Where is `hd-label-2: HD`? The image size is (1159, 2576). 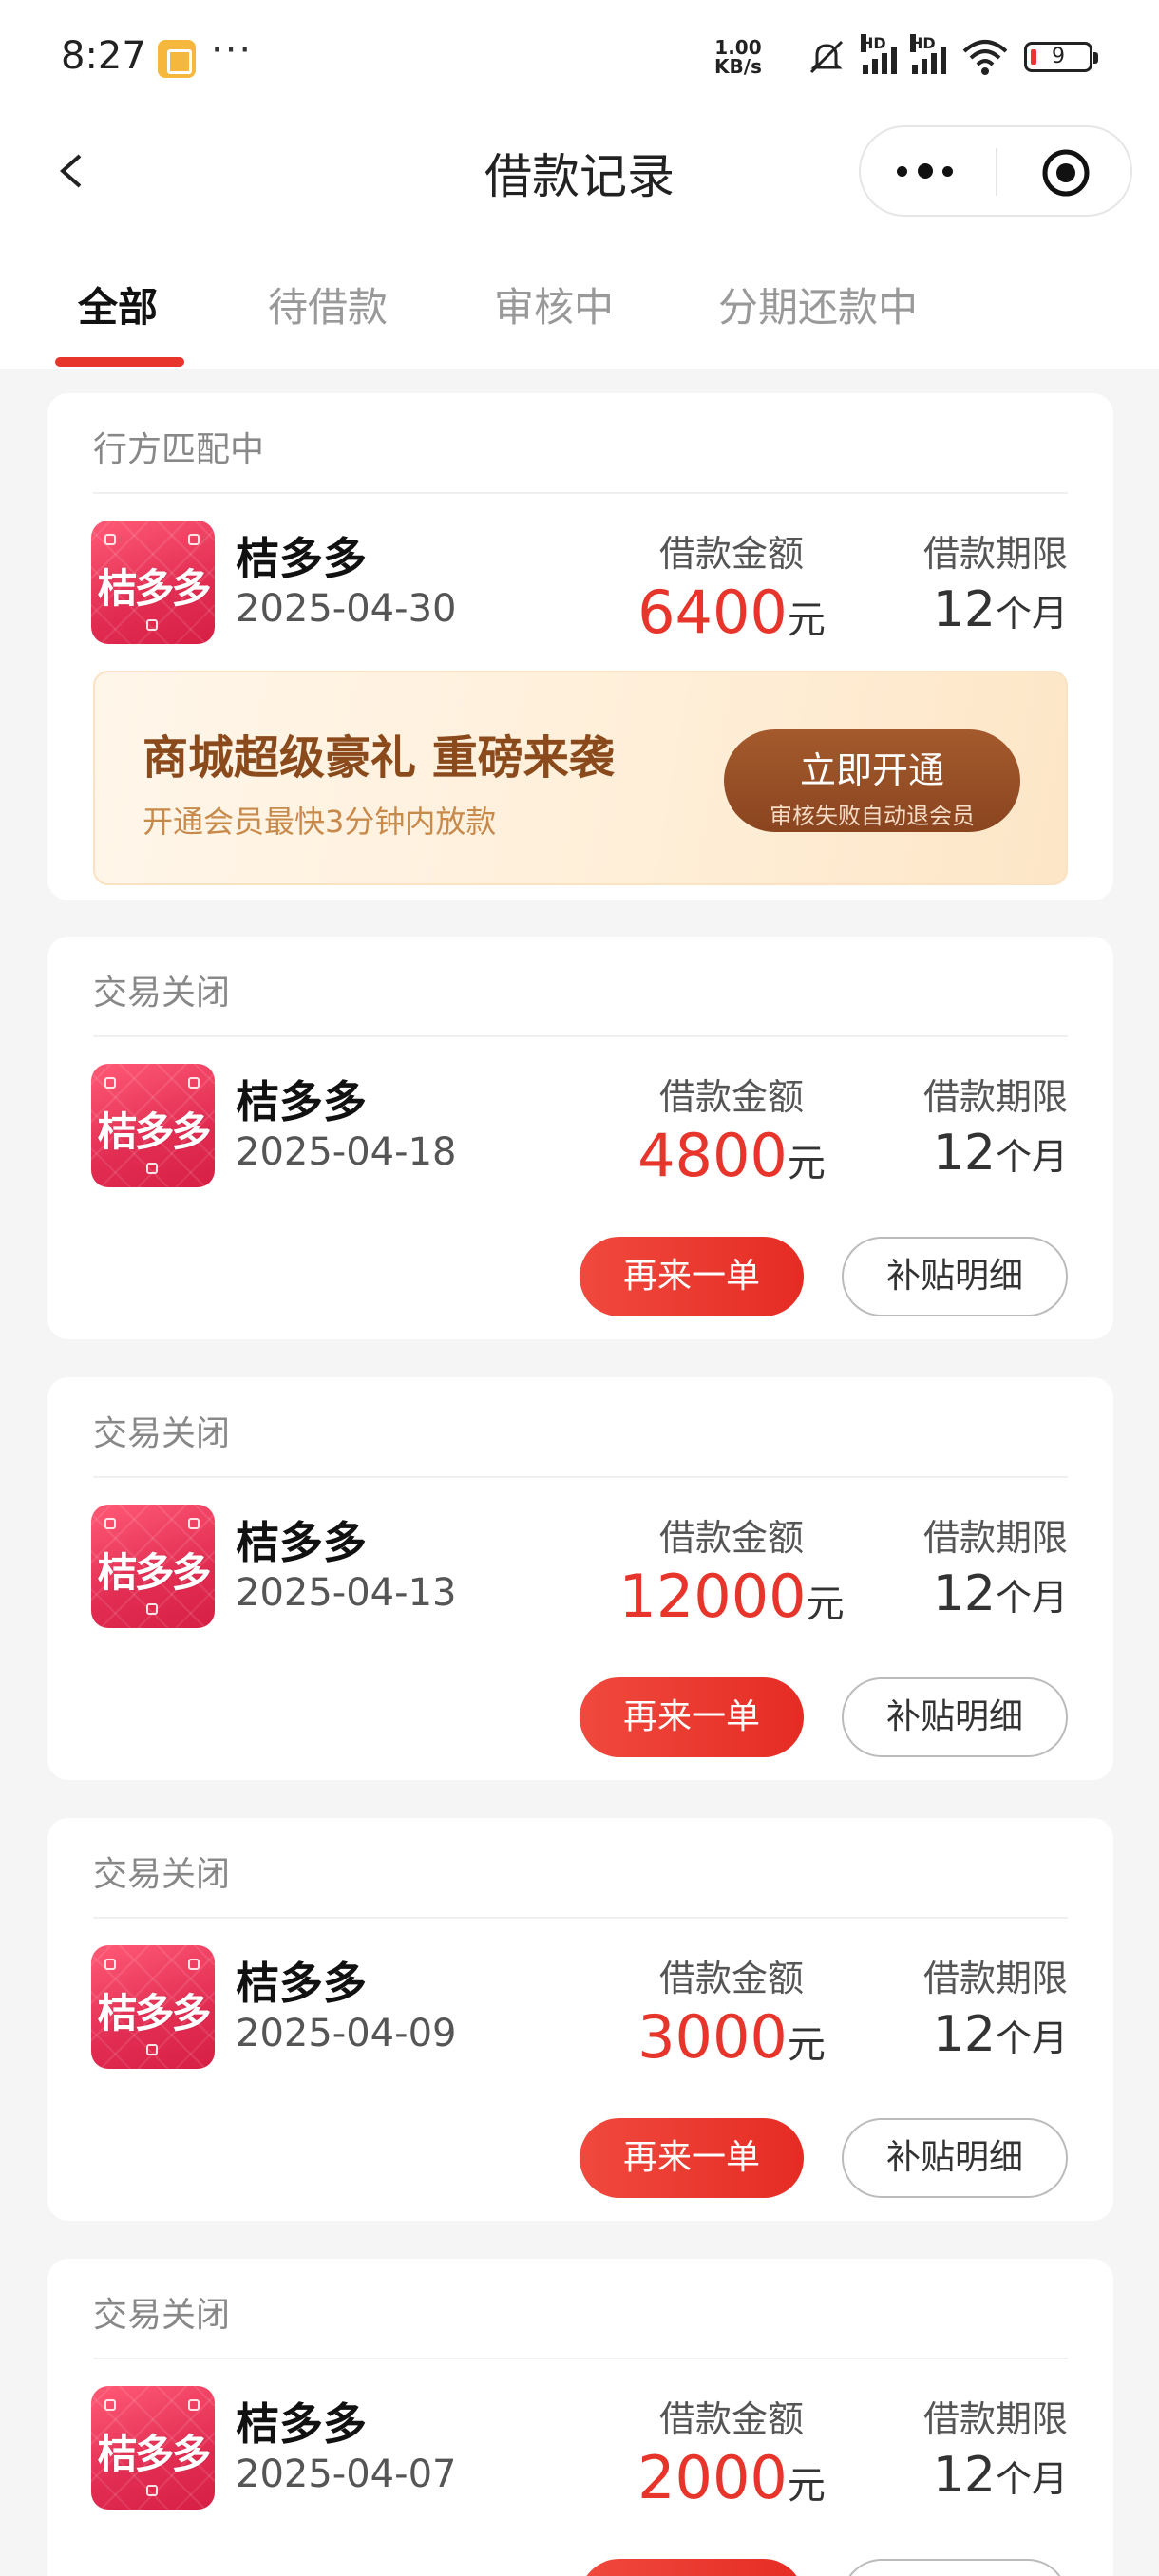 hd-label-2: HD is located at coordinates (923, 43).